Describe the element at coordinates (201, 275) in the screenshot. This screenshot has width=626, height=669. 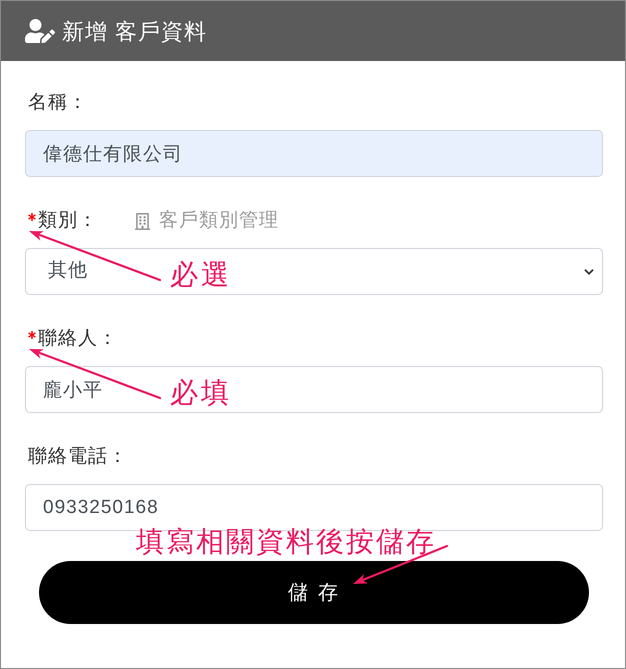
I see `annotation-text: 必選` at that location.